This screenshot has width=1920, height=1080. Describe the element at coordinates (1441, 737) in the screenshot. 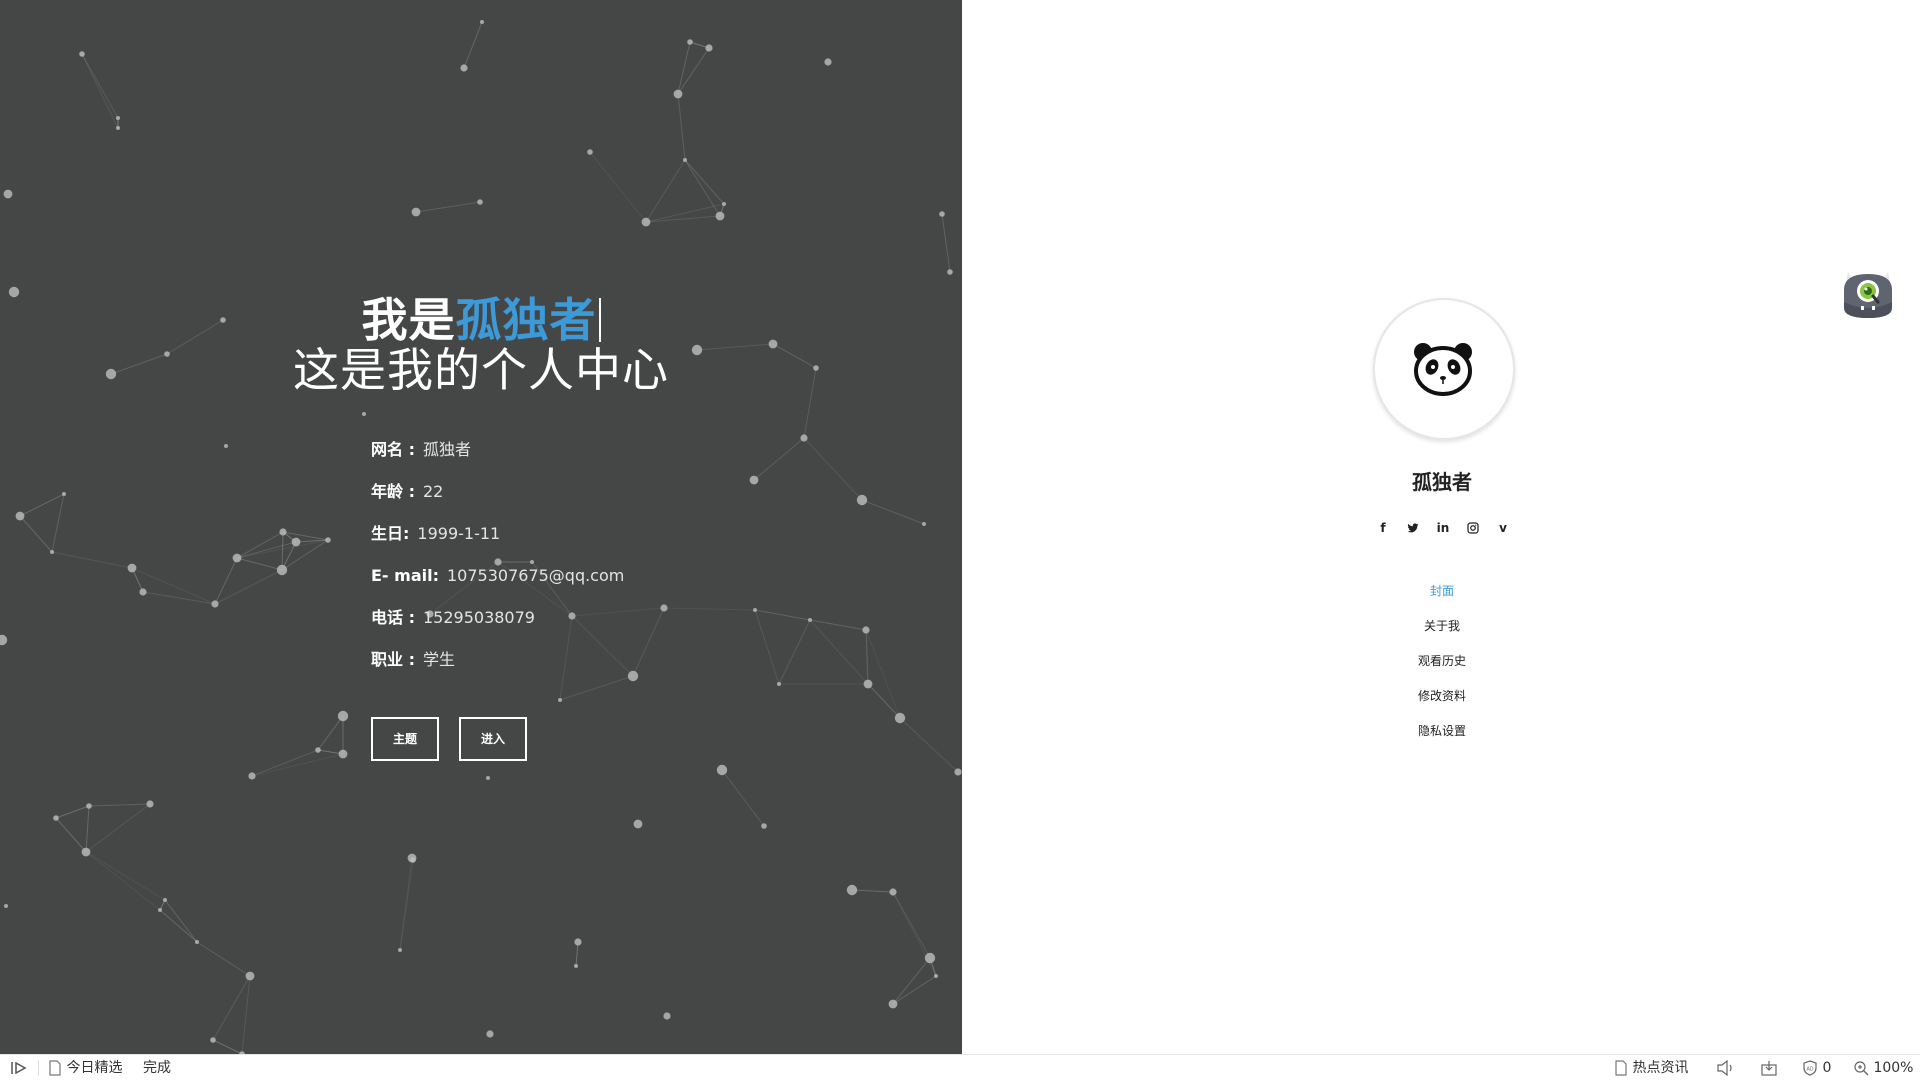

I see `menu-item-privacy: 隐私设置` at that location.